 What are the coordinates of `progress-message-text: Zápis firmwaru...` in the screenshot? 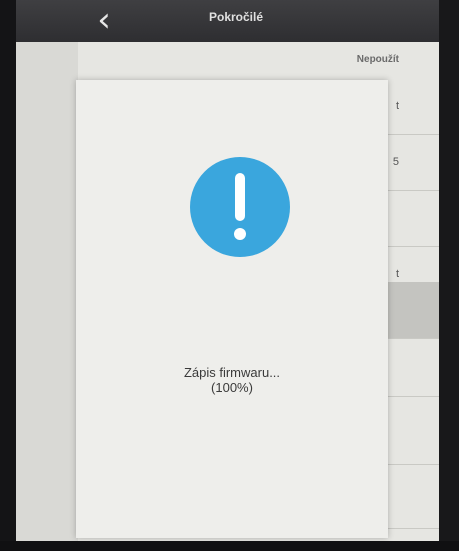 It's located at (232, 372).